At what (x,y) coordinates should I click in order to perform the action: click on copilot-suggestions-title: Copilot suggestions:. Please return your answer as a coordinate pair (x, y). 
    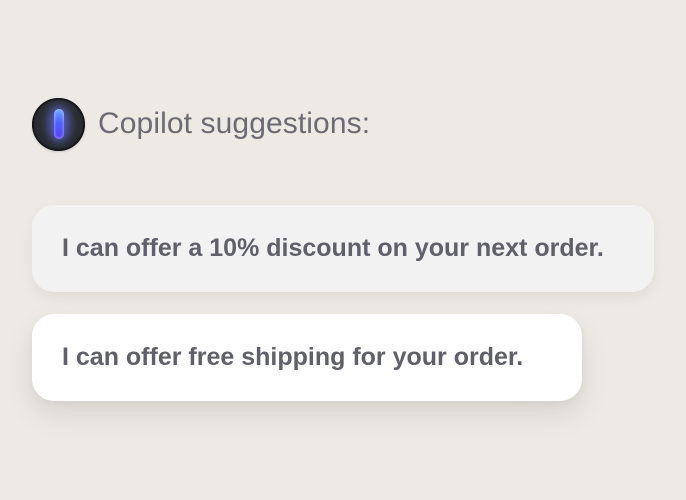
    Looking at the image, I should click on (234, 123).